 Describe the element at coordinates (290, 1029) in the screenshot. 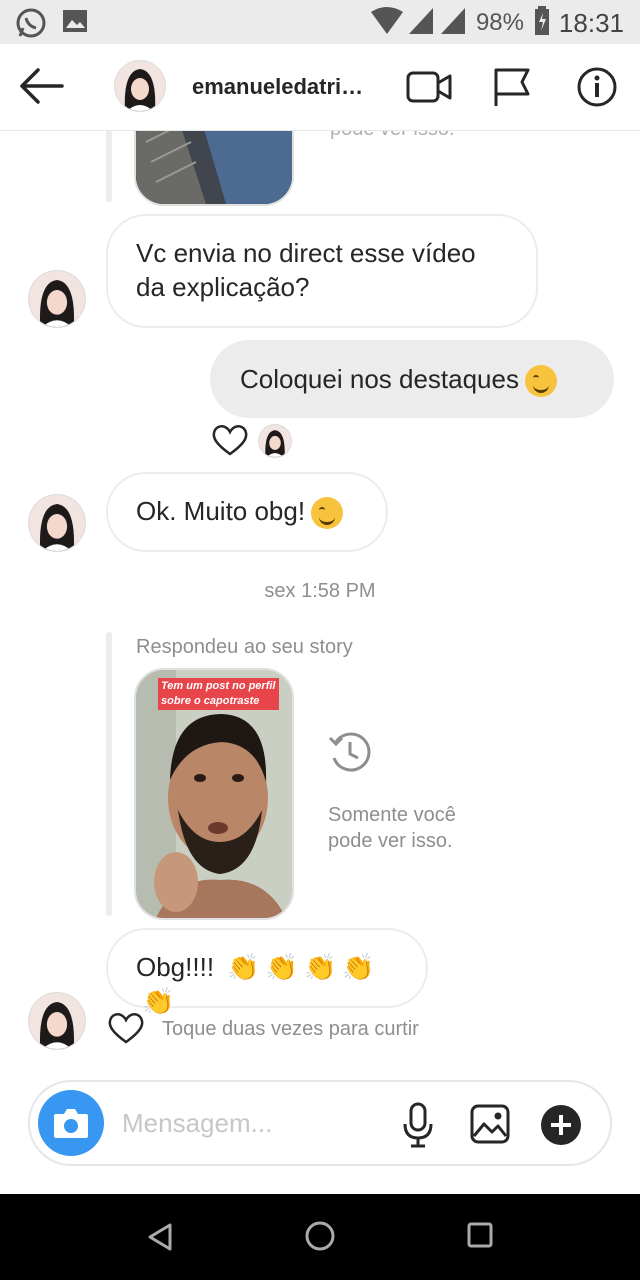

I see `like-hint: Toque duas vezes para curtir` at that location.